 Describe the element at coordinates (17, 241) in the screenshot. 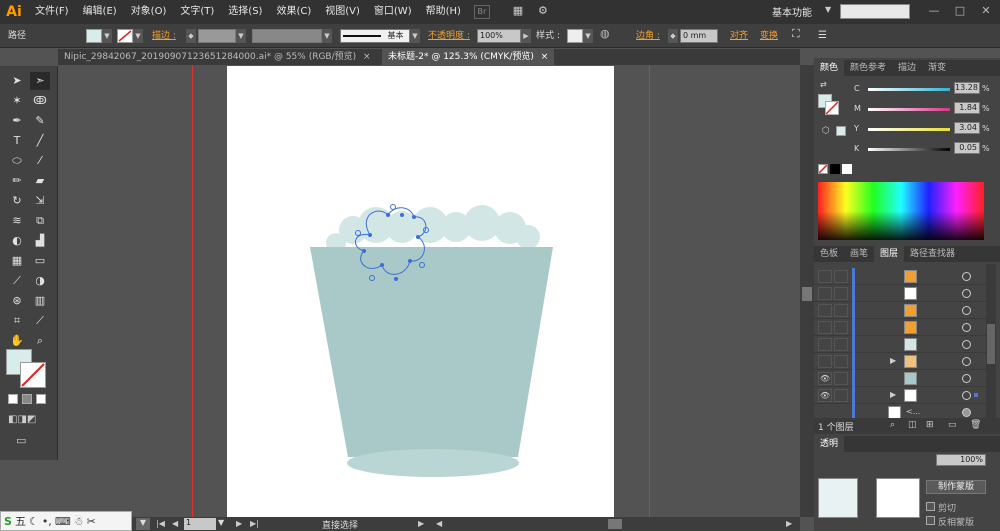

I see `shape-builder-icon: ◐` at that location.